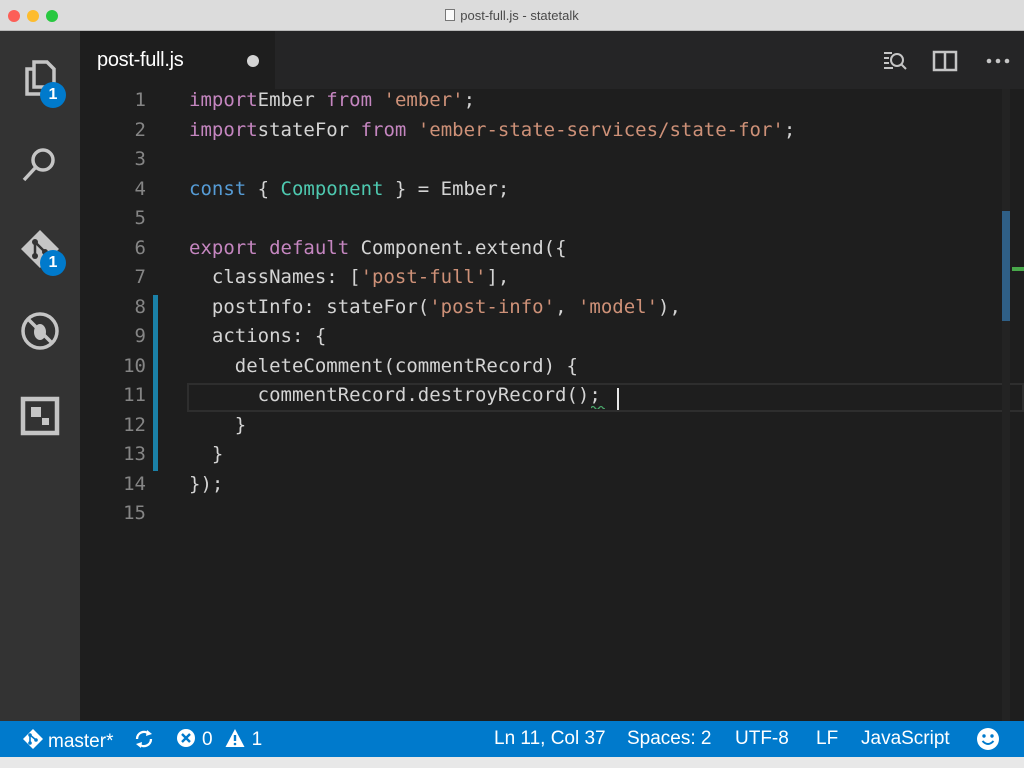  Describe the element at coordinates (134, 454) in the screenshot. I see `line-number: 13` at that location.